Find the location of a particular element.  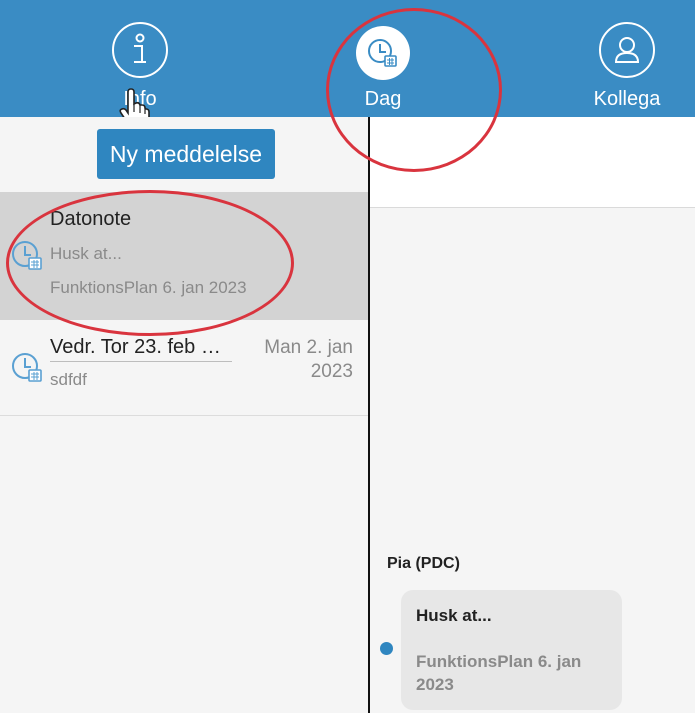

message-title: Datonote is located at coordinates (91, 219).